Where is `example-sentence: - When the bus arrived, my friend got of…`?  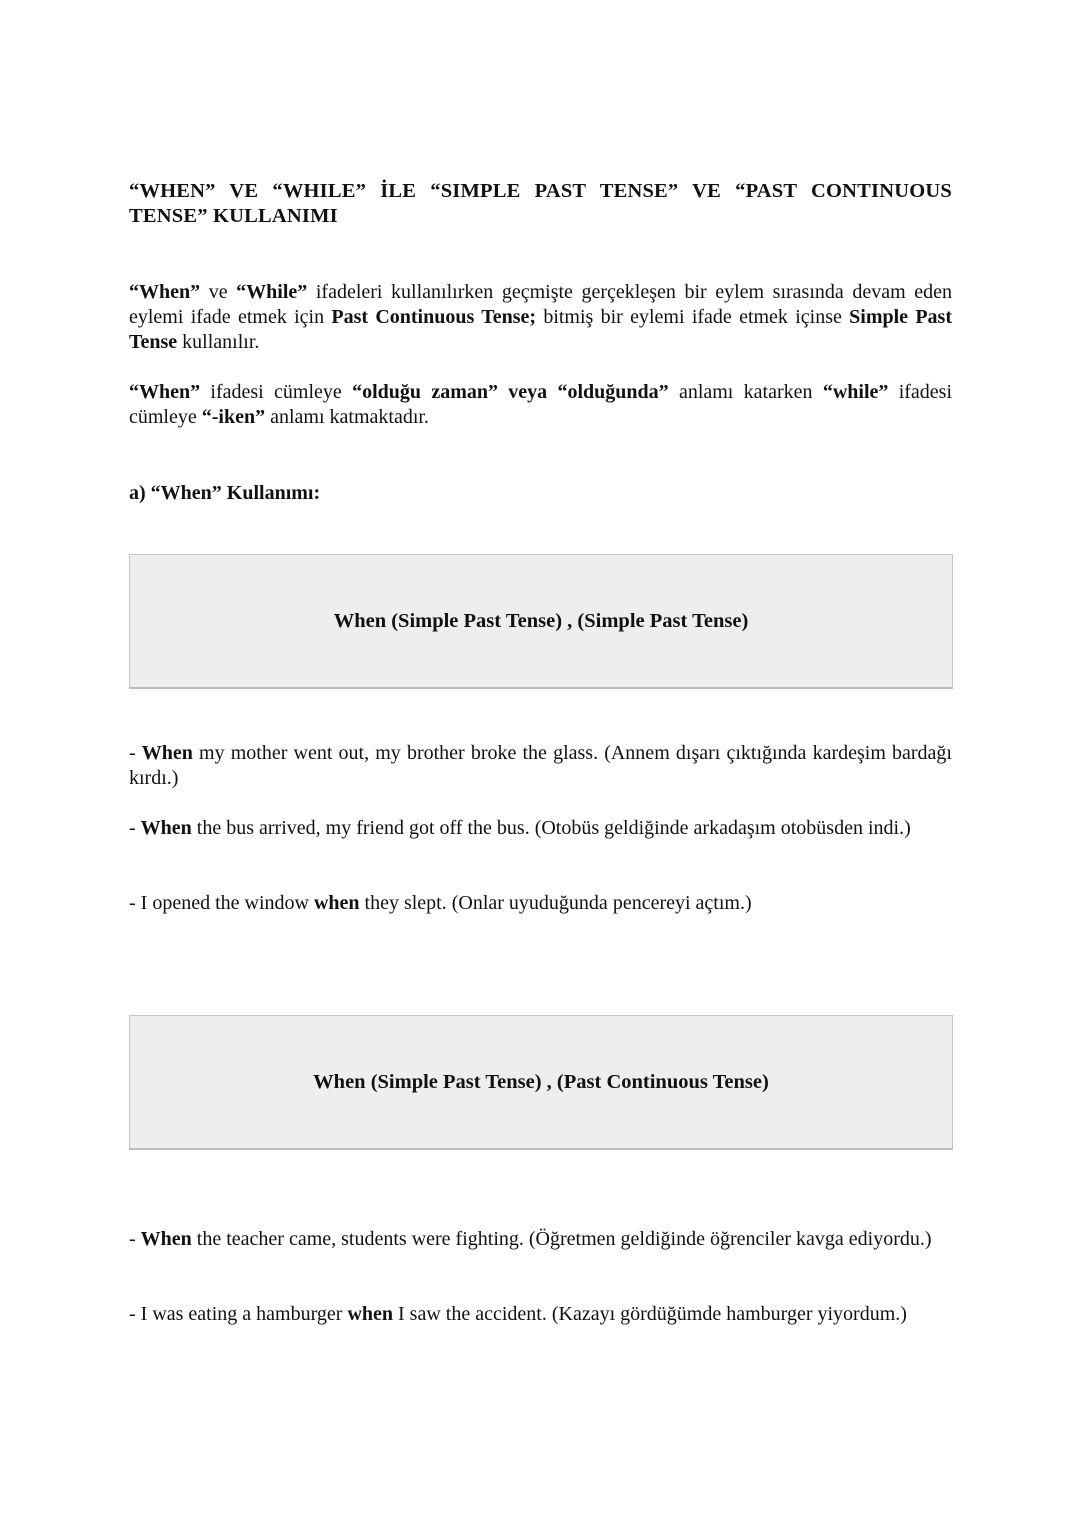 example-sentence: - When the bus arrived, my friend got of… is located at coordinates (540, 828).